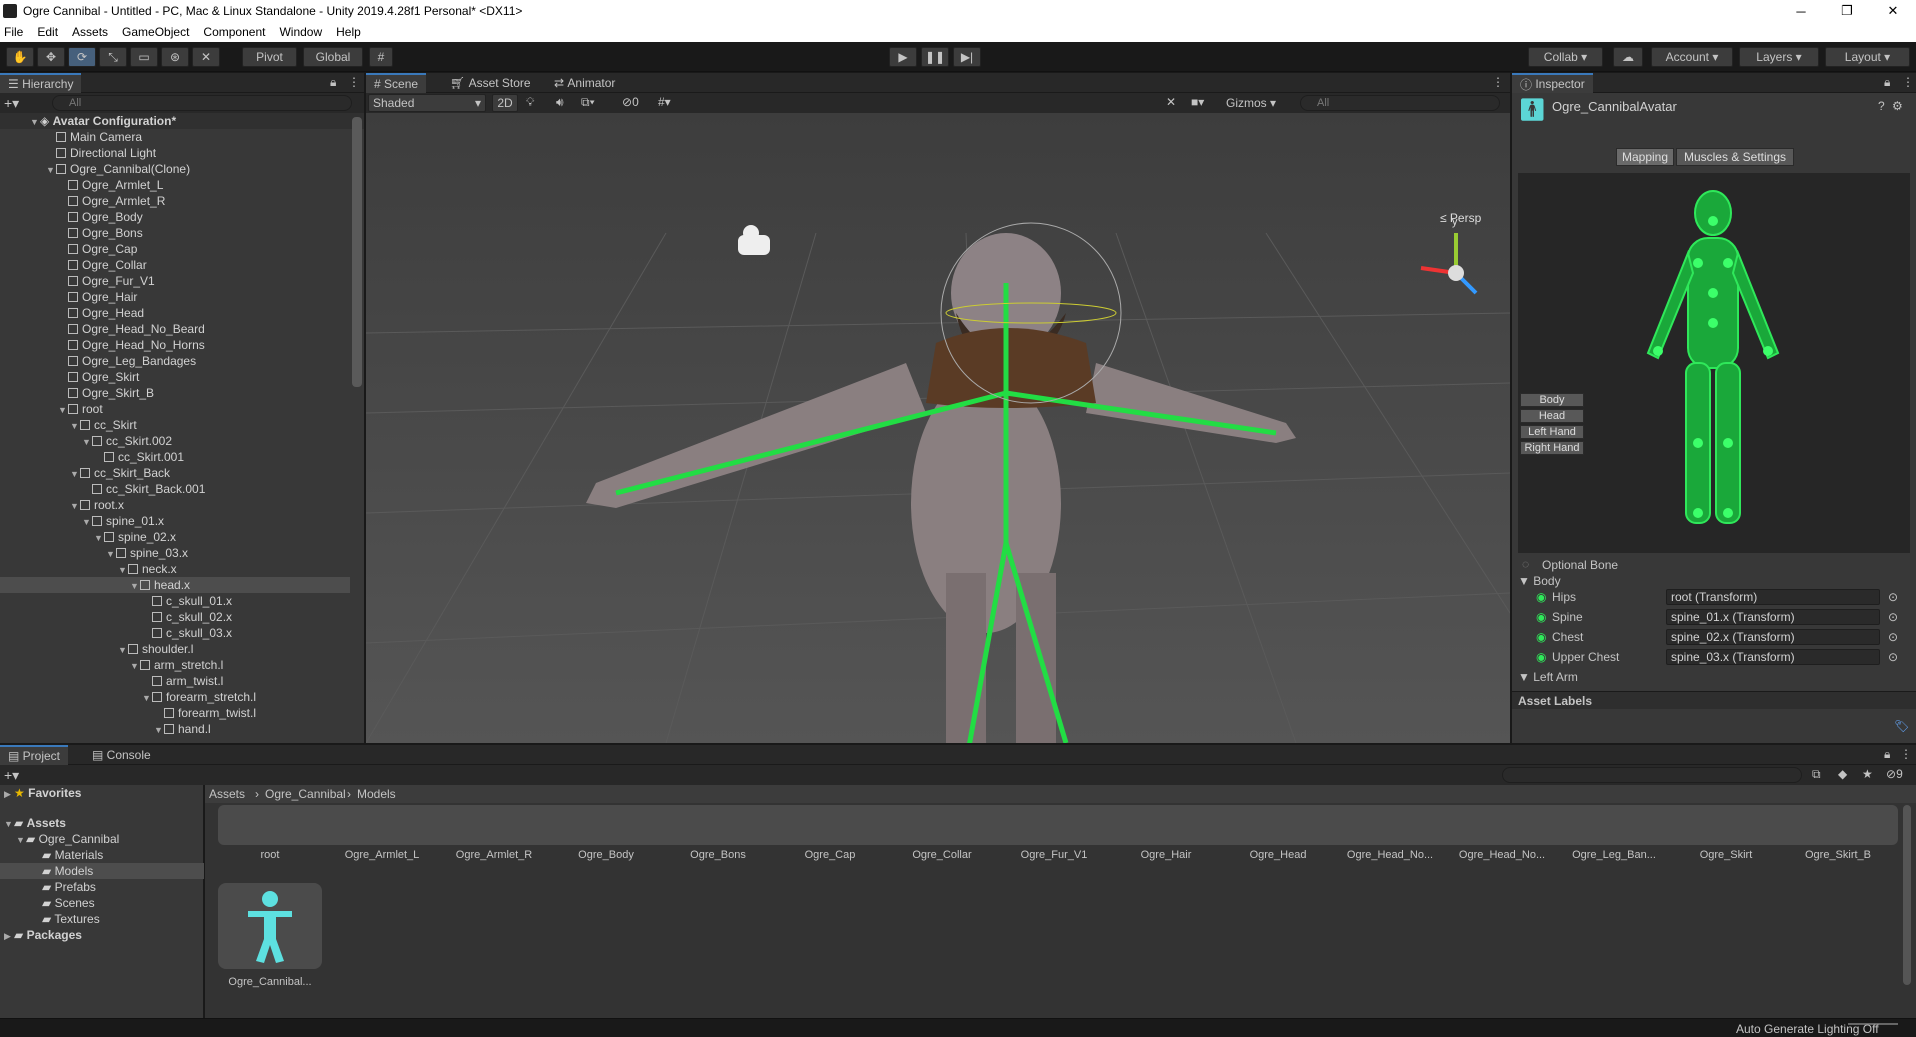 This screenshot has width=1916, height=1037. What do you see at coordinates (1893, 11) in the screenshot?
I see `close-button: ✕` at bounding box center [1893, 11].